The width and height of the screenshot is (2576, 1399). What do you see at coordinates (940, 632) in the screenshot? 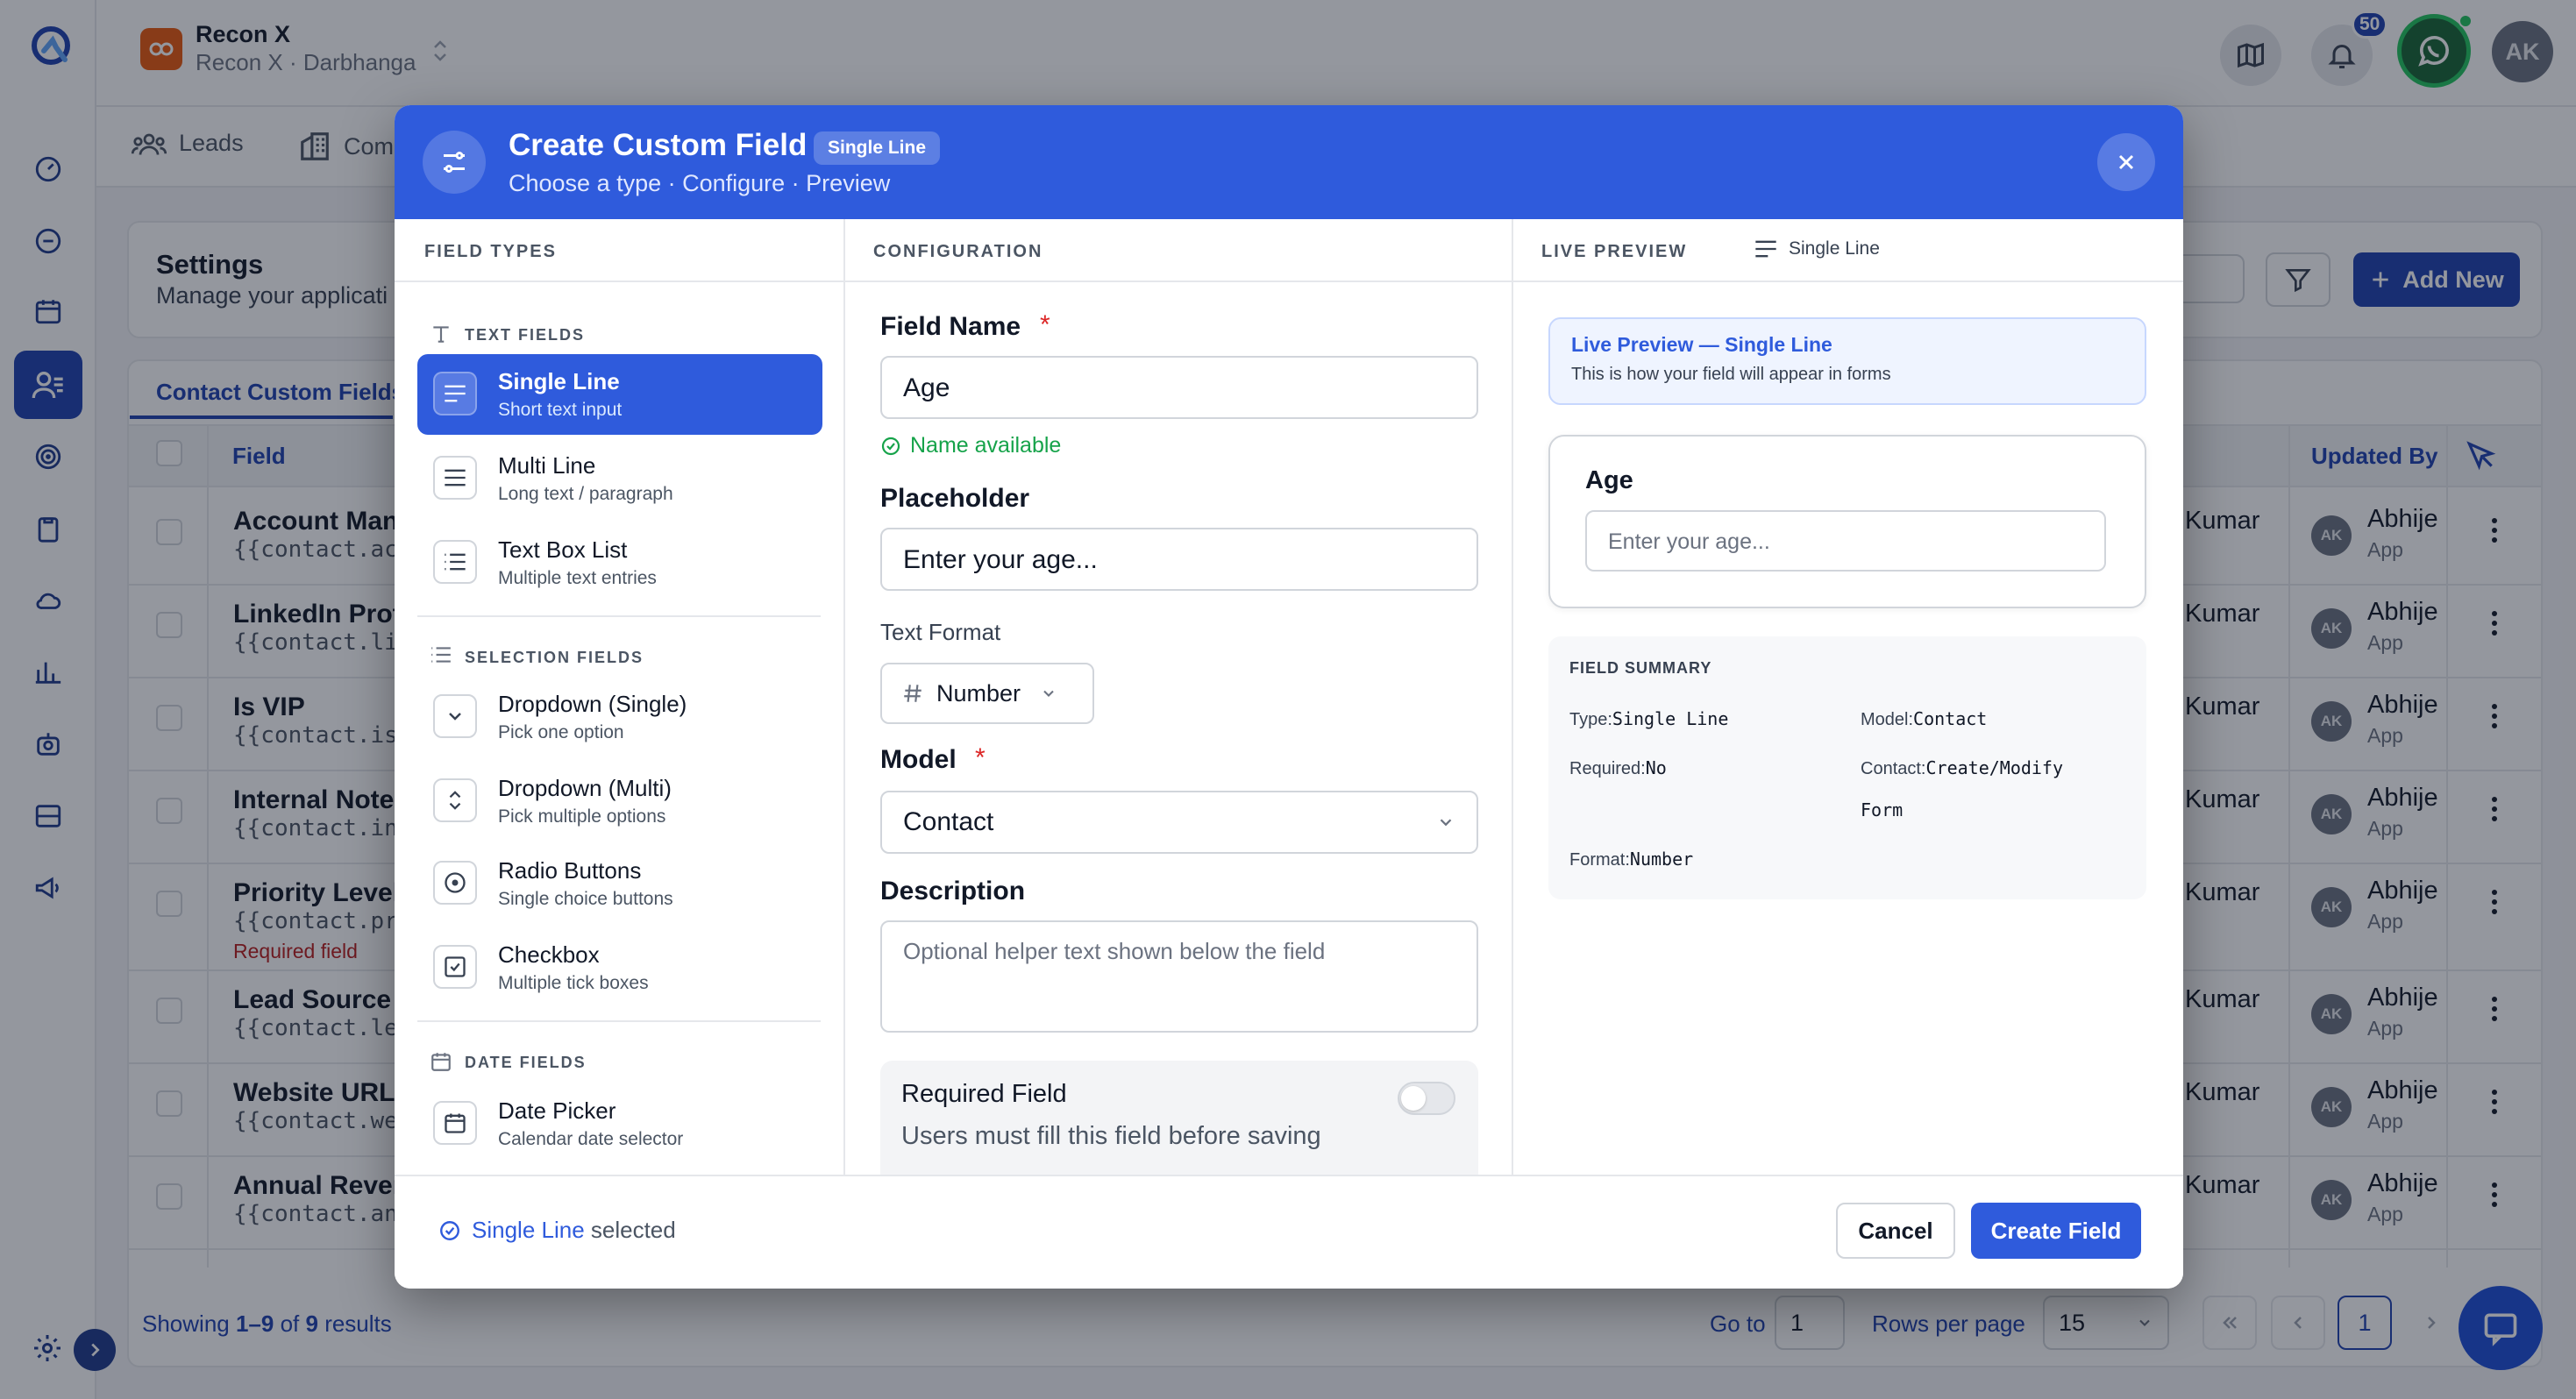
I see `text-format-label: Text Format` at bounding box center [940, 632].